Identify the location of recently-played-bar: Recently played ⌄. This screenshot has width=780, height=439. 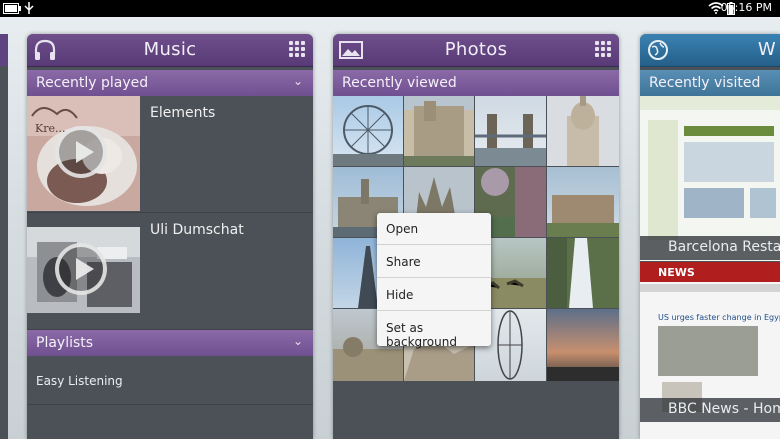
(170, 83).